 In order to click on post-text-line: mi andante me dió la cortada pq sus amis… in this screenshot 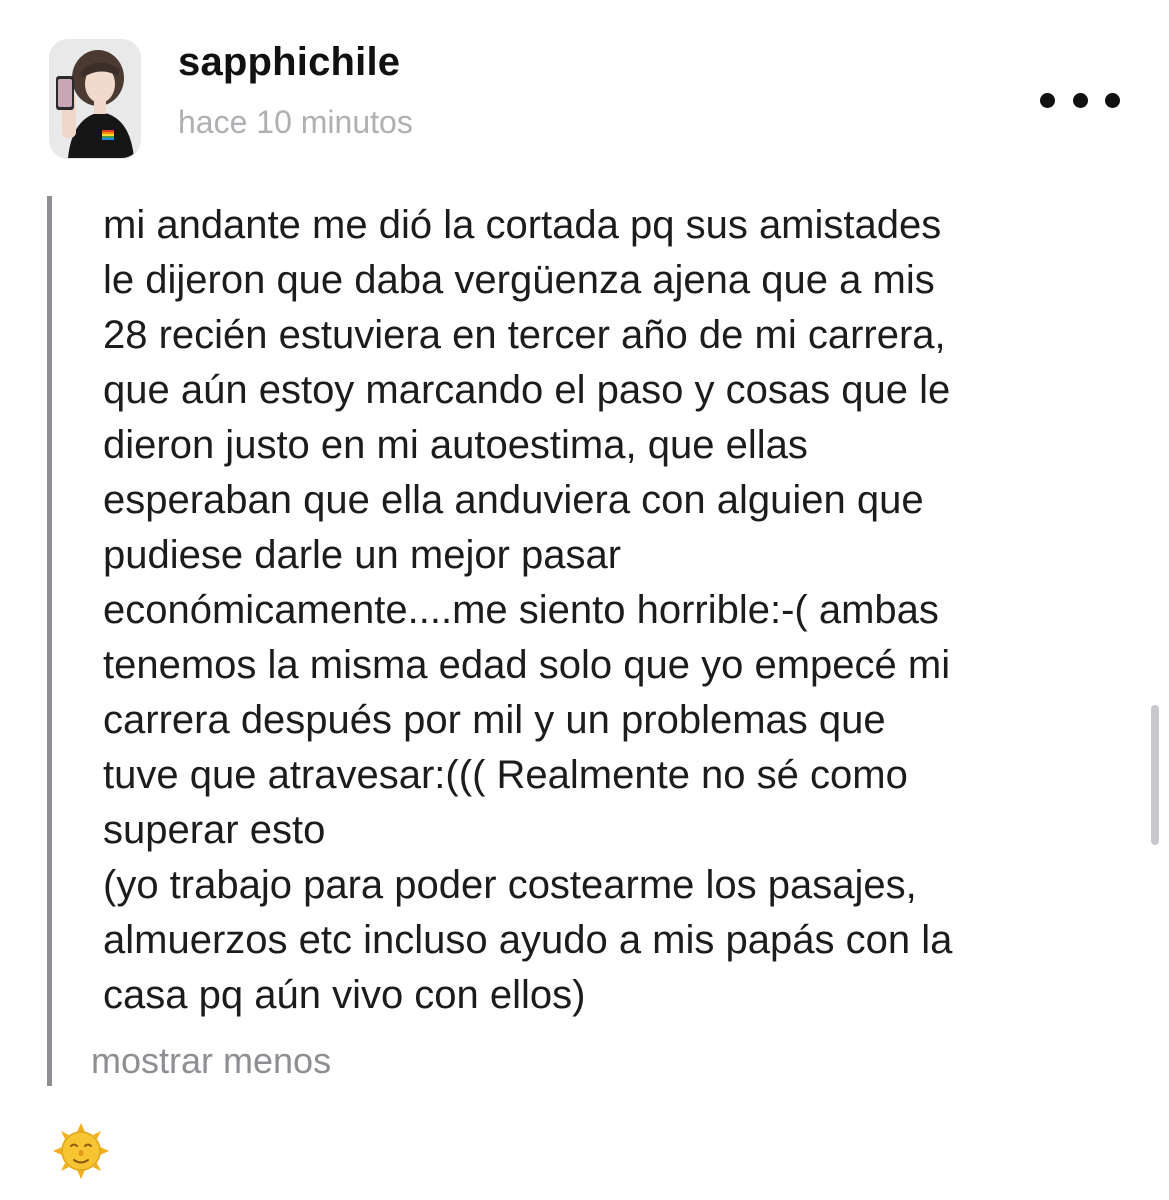, I will do `click(522, 225)`.